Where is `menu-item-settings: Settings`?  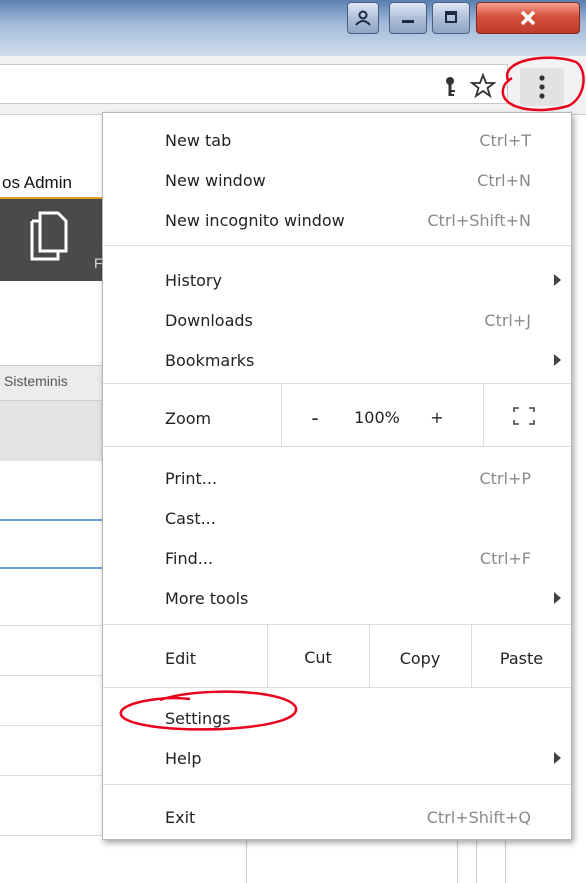 menu-item-settings: Settings is located at coordinates (337, 718).